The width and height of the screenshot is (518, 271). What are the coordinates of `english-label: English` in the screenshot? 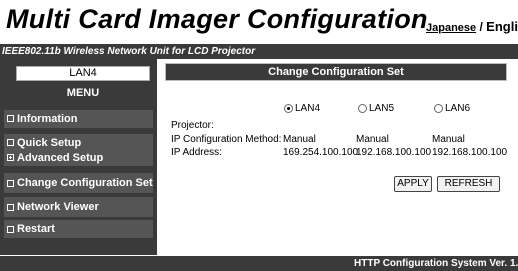 It's located at (502, 26).